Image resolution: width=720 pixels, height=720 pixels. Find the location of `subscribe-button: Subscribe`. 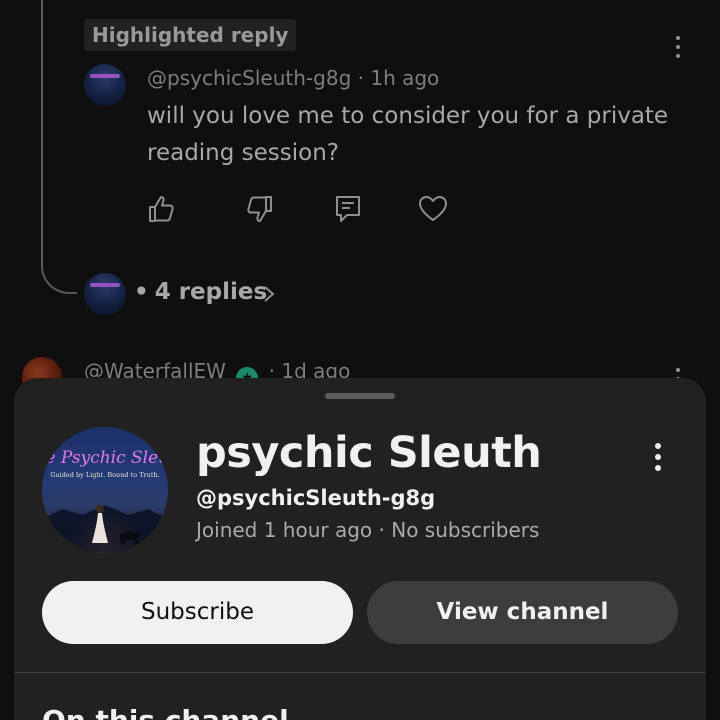

subscribe-button: Subscribe is located at coordinates (197, 612).